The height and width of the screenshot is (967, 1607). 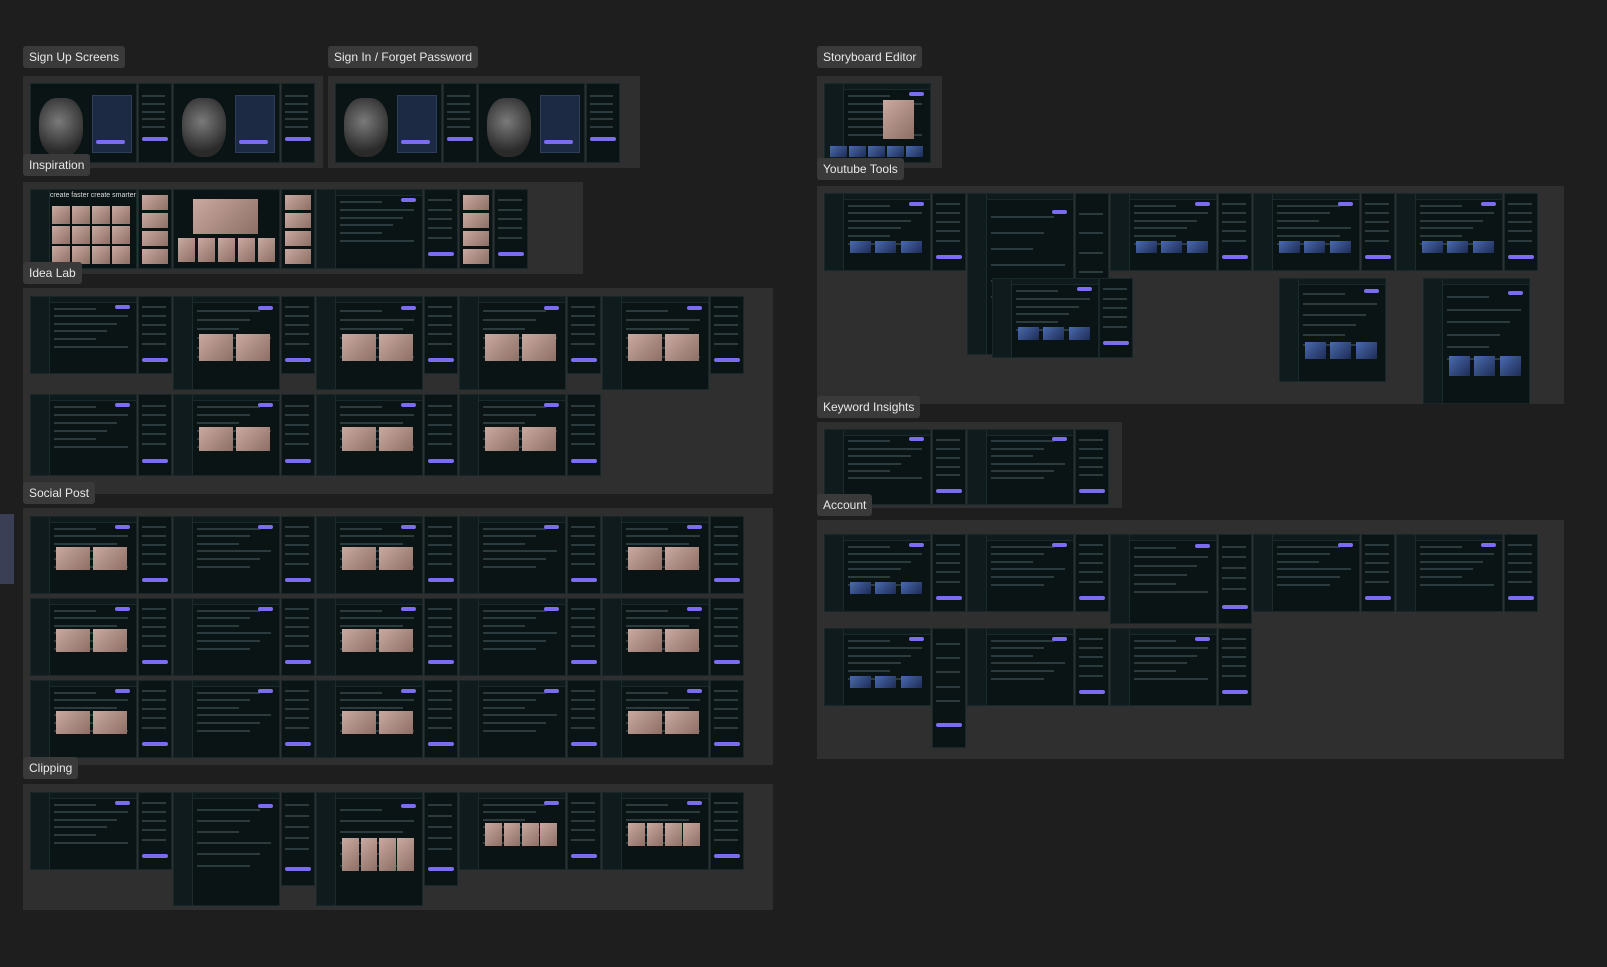 What do you see at coordinates (869, 407) in the screenshot?
I see `section-label-keyword-insights: Keyword Insights` at bounding box center [869, 407].